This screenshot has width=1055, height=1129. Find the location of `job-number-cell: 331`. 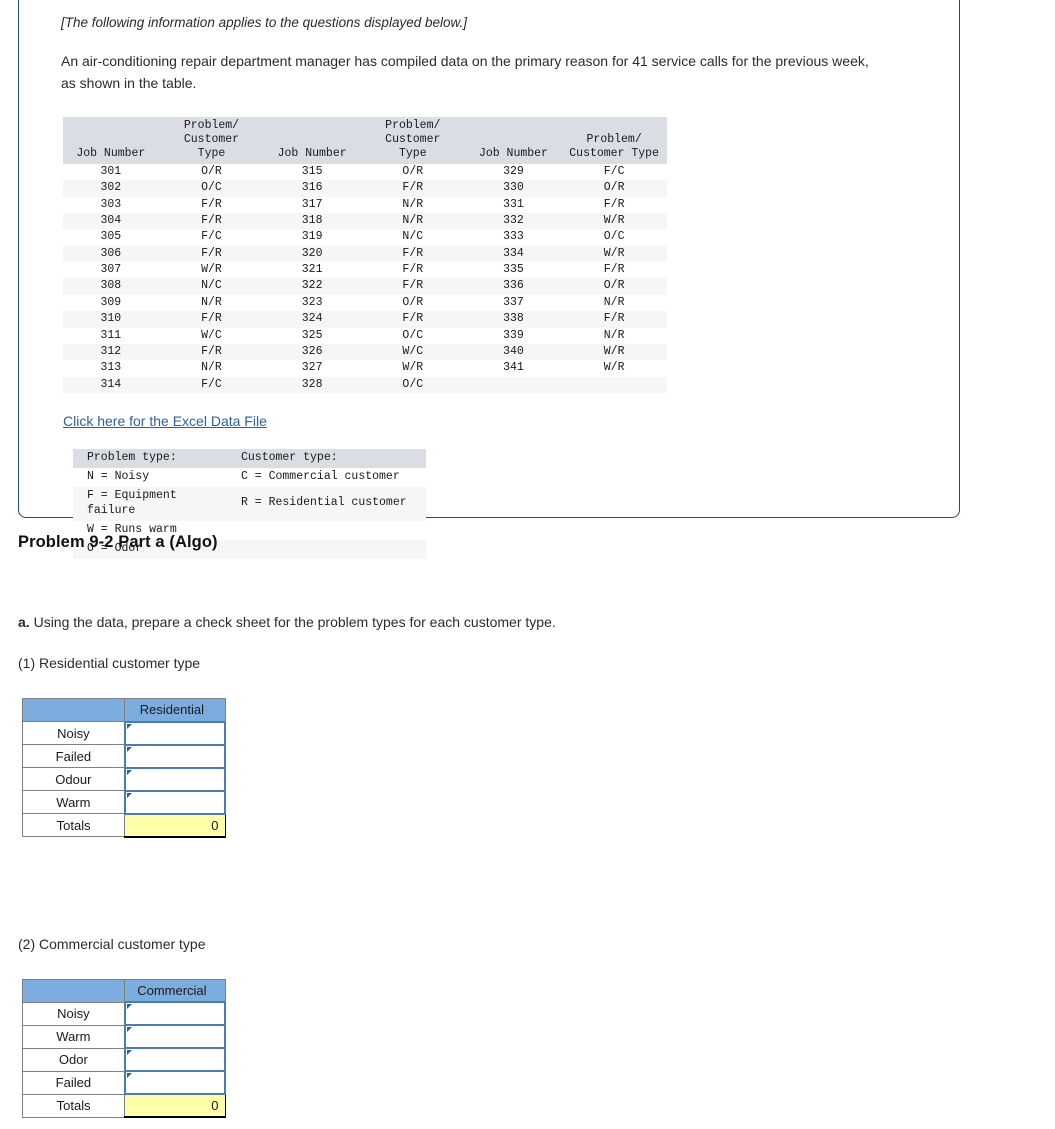

job-number-cell: 331 is located at coordinates (513, 204).